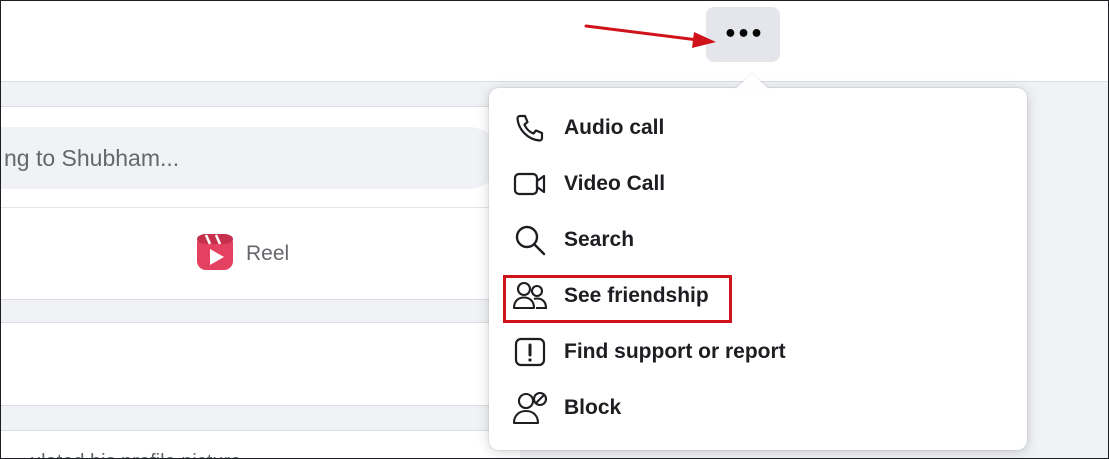 This screenshot has height=459, width=1109. Describe the element at coordinates (758, 296) in the screenshot. I see `menu-item-see-friendship: See friendship` at that location.